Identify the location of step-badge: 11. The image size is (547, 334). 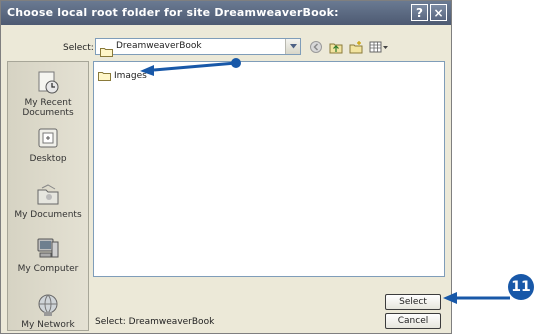
(521, 287).